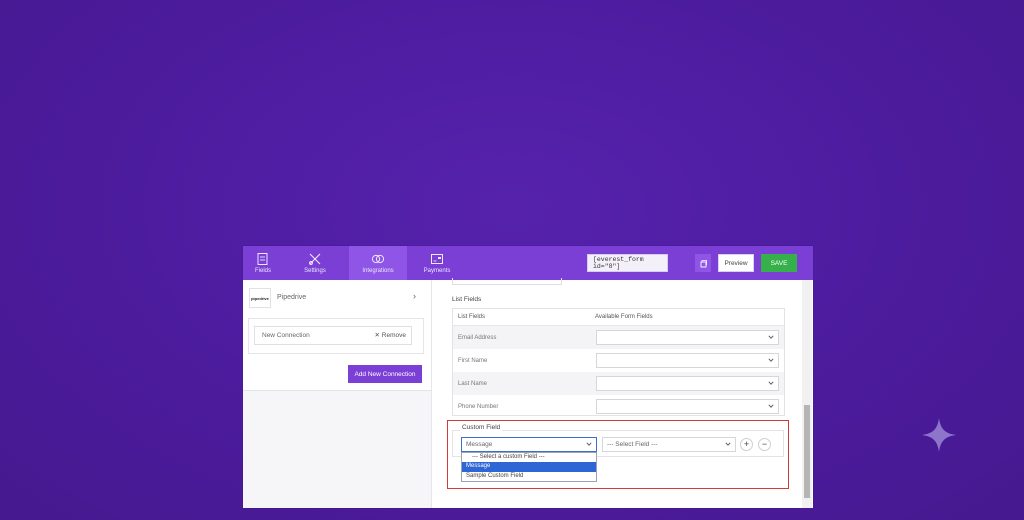 This screenshot has height=520, width=1024. I want to click on add-custom-field-button: +, so click(746, 444).